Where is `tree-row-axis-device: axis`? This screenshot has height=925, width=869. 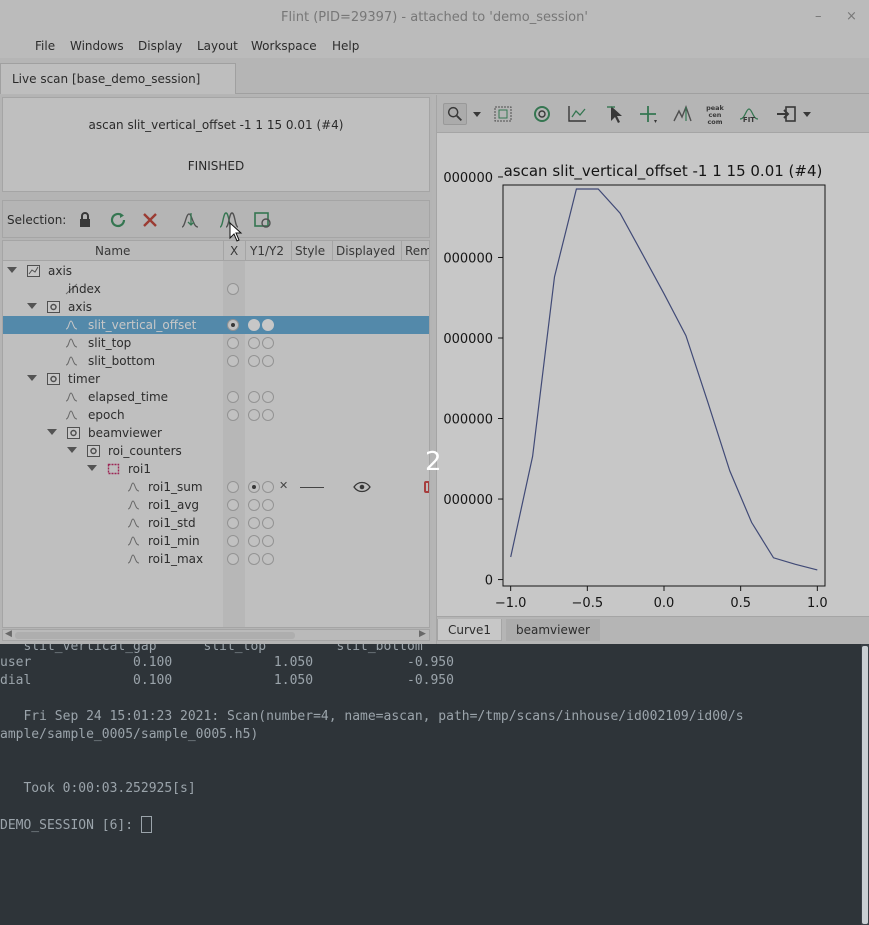
tree-row-axis-device: axis is located at coordinates (216, 307).